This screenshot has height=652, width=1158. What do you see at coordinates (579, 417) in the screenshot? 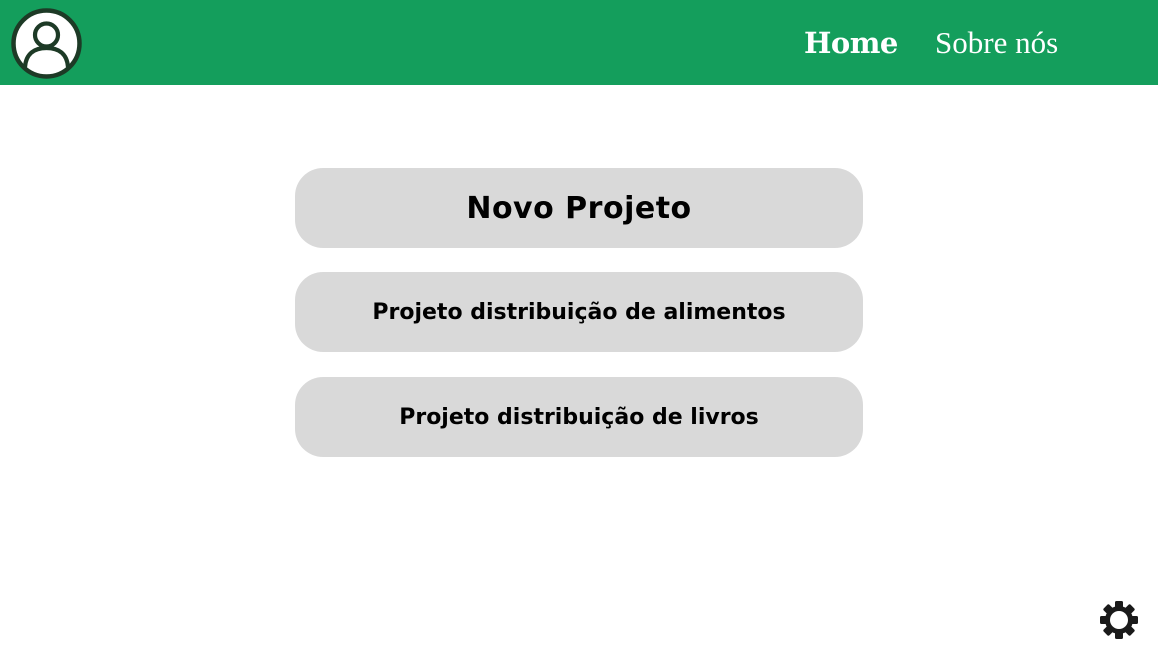
I see `project-book-distribution-button: Projeto distribuição de livros` at bounding box center [579, 417].